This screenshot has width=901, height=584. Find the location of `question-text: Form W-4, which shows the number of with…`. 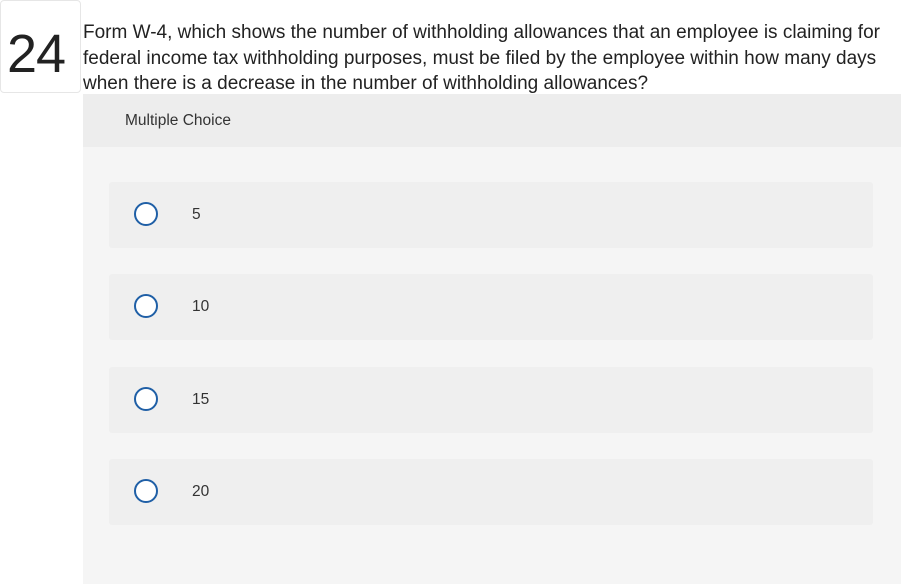

question-text: Form W-4, which shows the number of with… is located at coordinates (481, 58).